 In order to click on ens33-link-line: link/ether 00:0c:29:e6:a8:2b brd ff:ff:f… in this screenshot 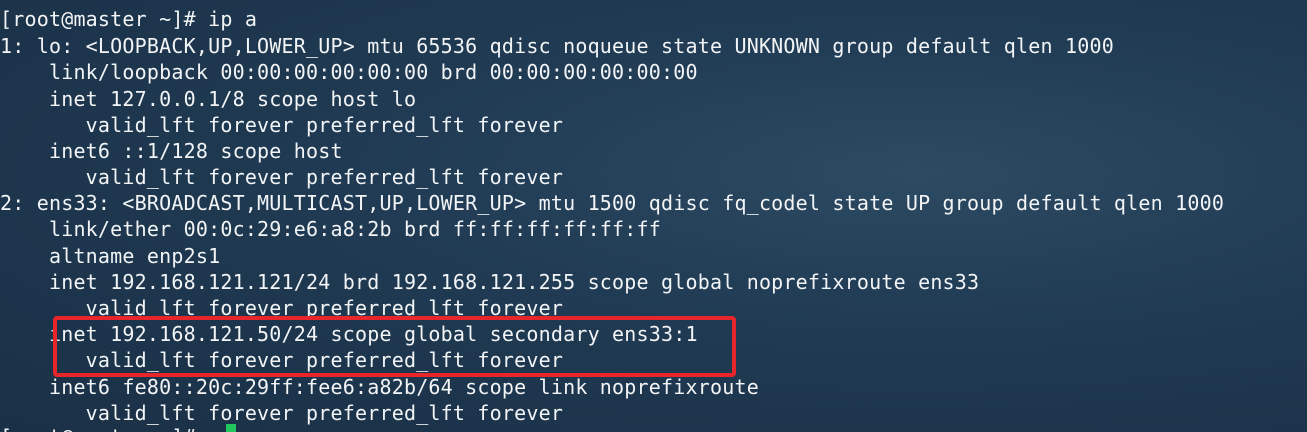, I will do `click(331, 229)`.